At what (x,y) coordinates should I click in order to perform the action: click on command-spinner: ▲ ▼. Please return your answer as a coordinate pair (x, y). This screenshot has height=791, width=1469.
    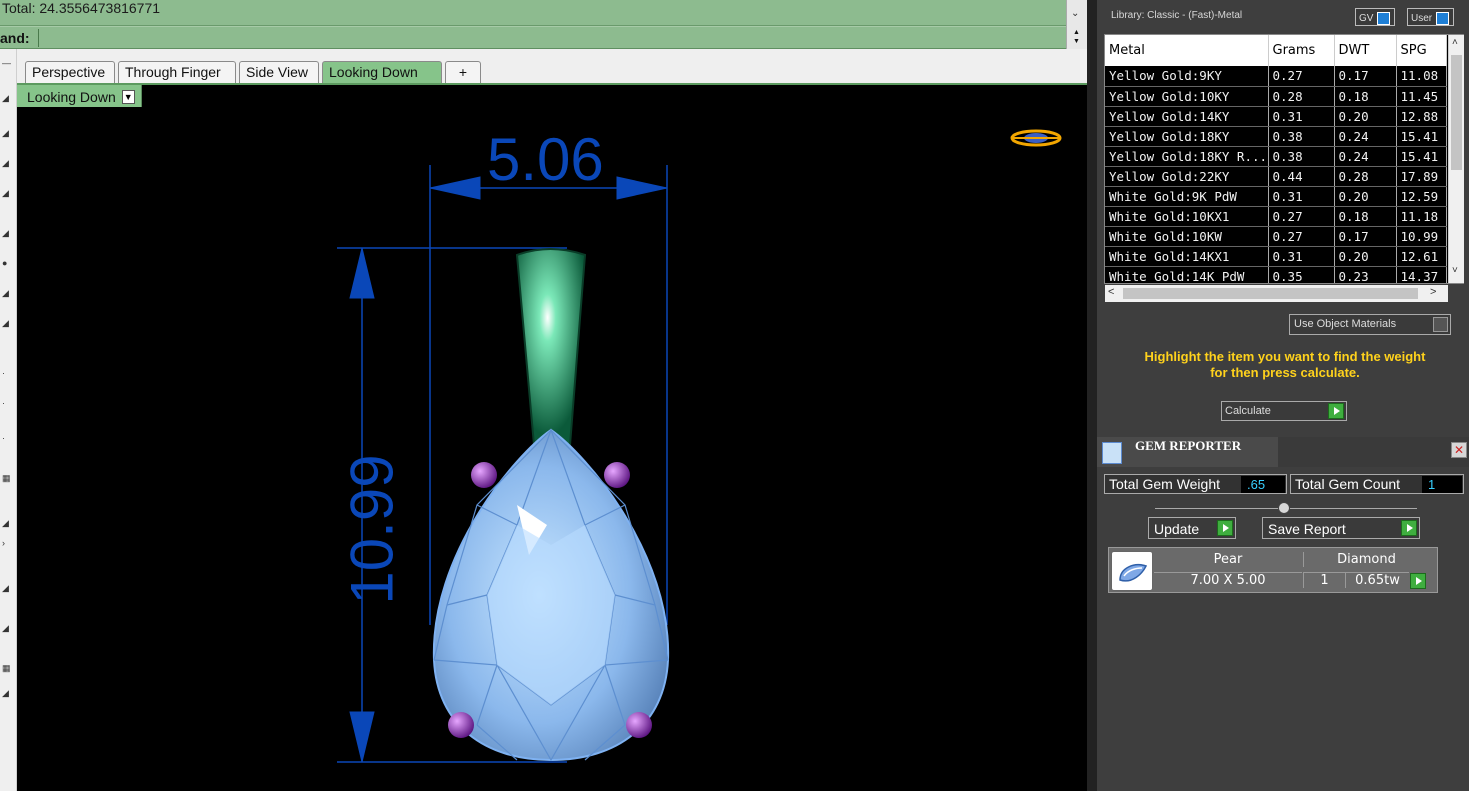
    Looking at the image, I should click on (1076, 37).